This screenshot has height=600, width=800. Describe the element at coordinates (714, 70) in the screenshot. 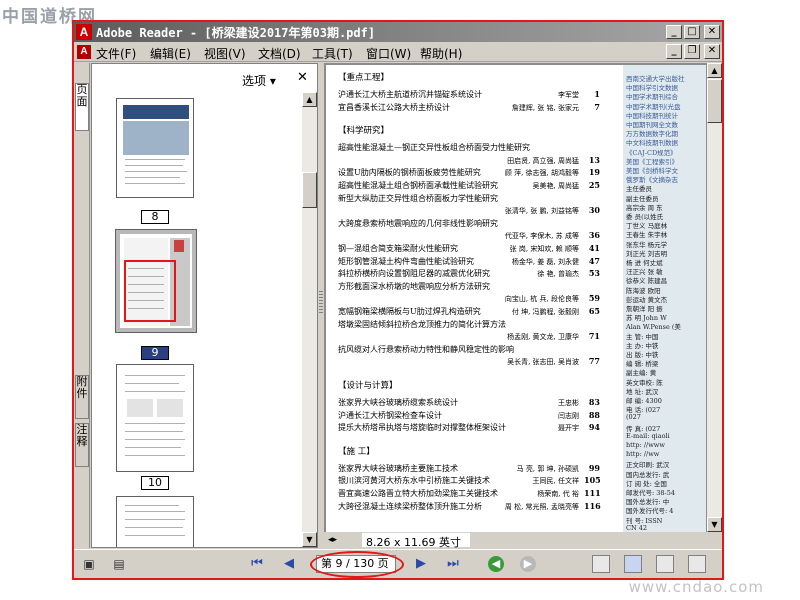

I see `doc-scroll-up-icon: ▲` at that location.